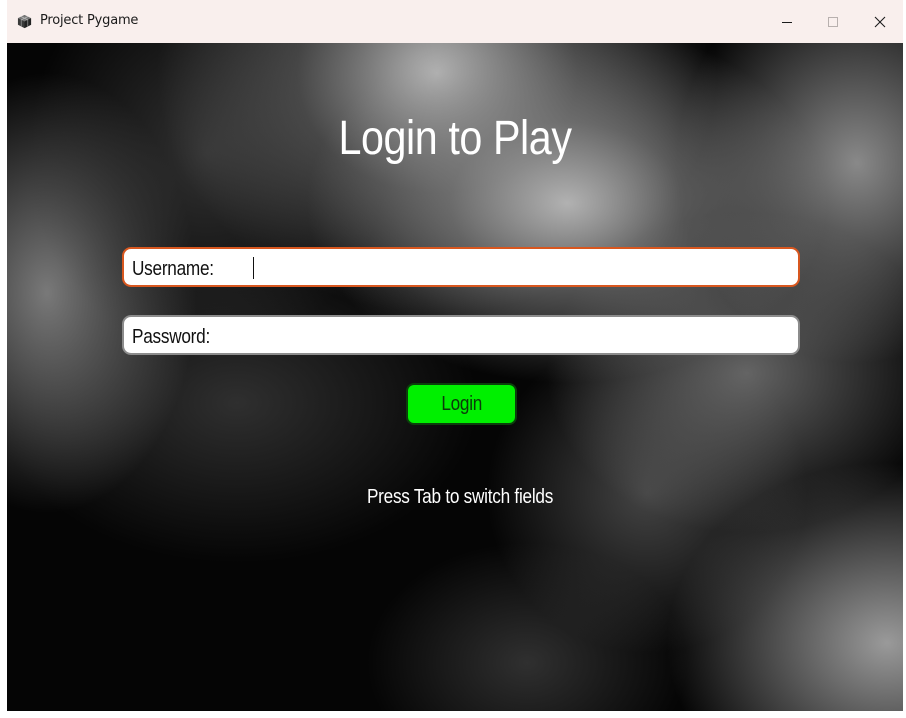 Image resolution: width=906 pixels, height=718 pixels. What do you see at coordinates (89, 20) in the screenshot?
I see `window-title: Project Pygame` at bounding box center [89, 20].